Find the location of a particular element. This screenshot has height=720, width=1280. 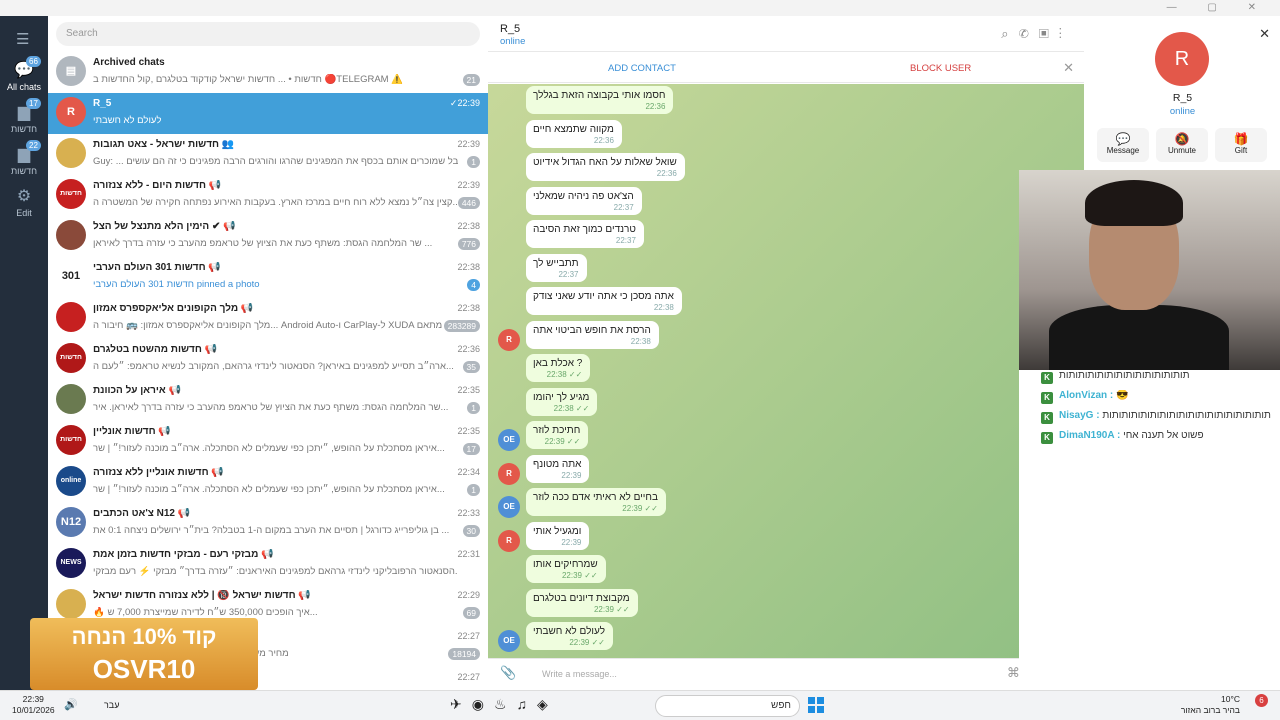

folder-news-1: ▆ 17 חדשות is located at coordinates (24, 116).